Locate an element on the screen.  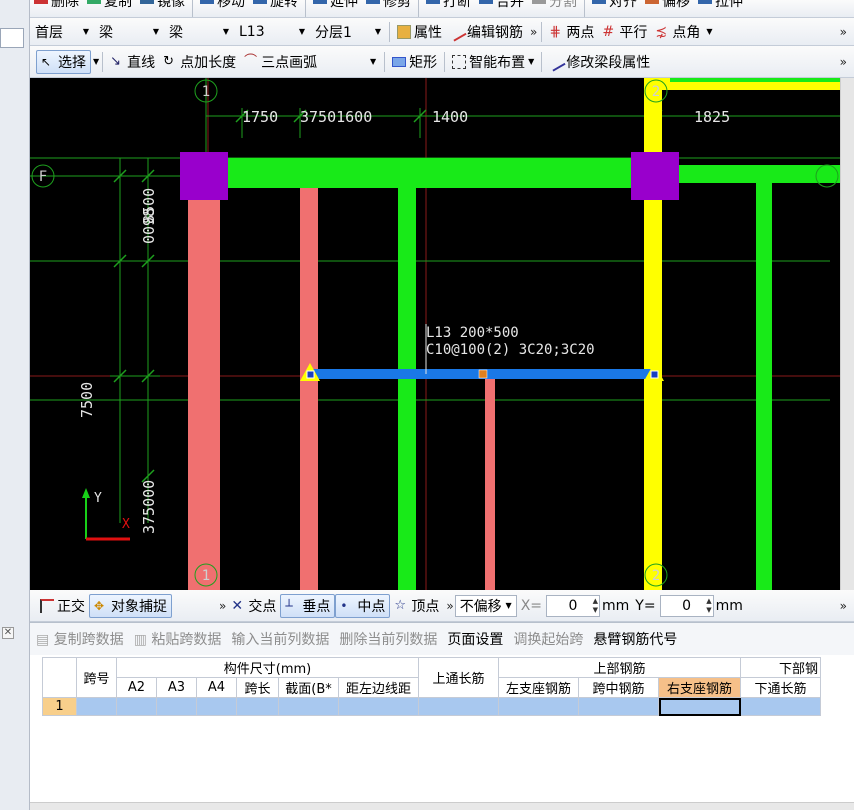
ortho-button: 正交 is located at coordinates (62, 606).